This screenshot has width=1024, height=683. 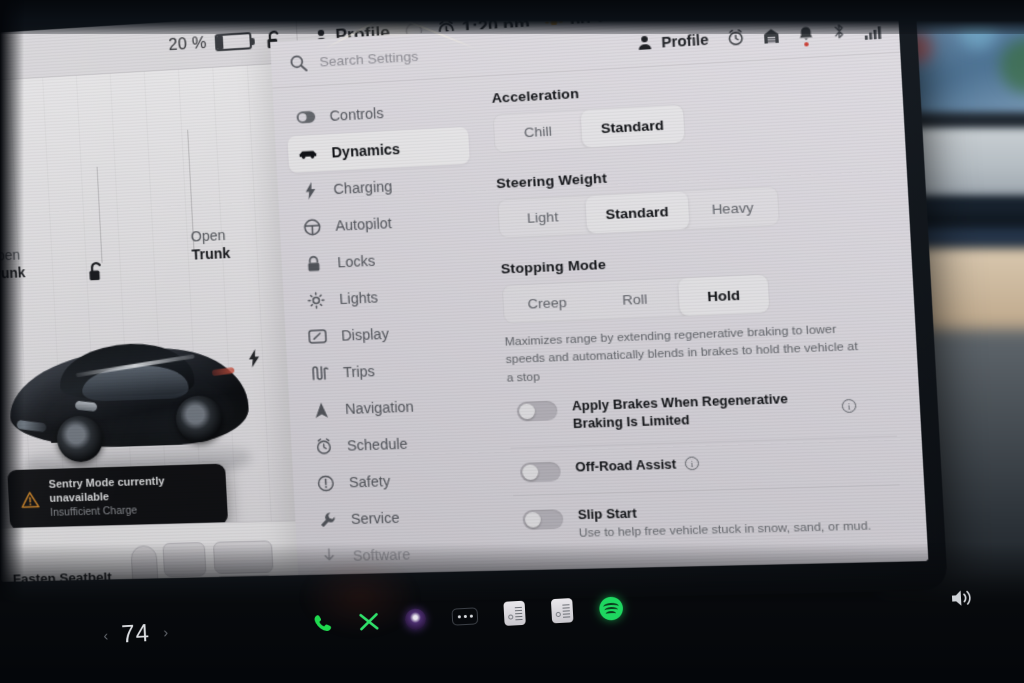 I want to click on search-input: Search Settings, so click(x=412, y=56).